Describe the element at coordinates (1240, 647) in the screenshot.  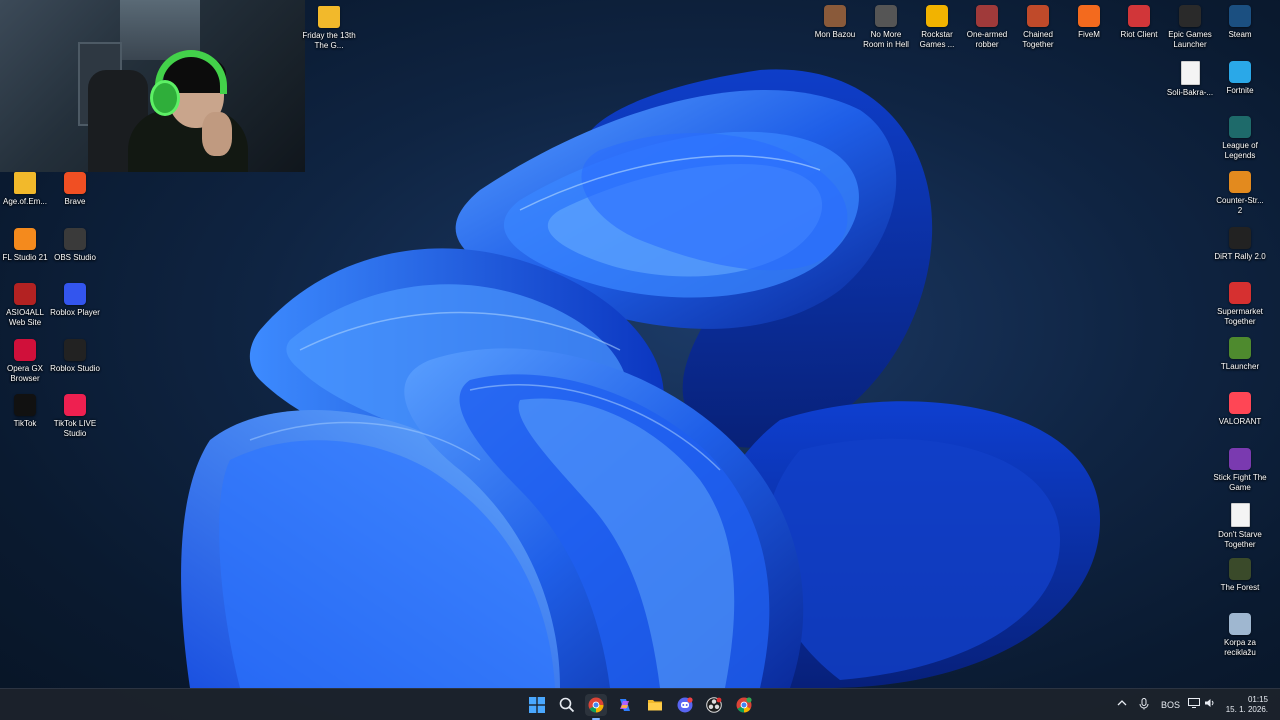
I see `desktop-icon-label: Korpa za reciklažu` at that location.